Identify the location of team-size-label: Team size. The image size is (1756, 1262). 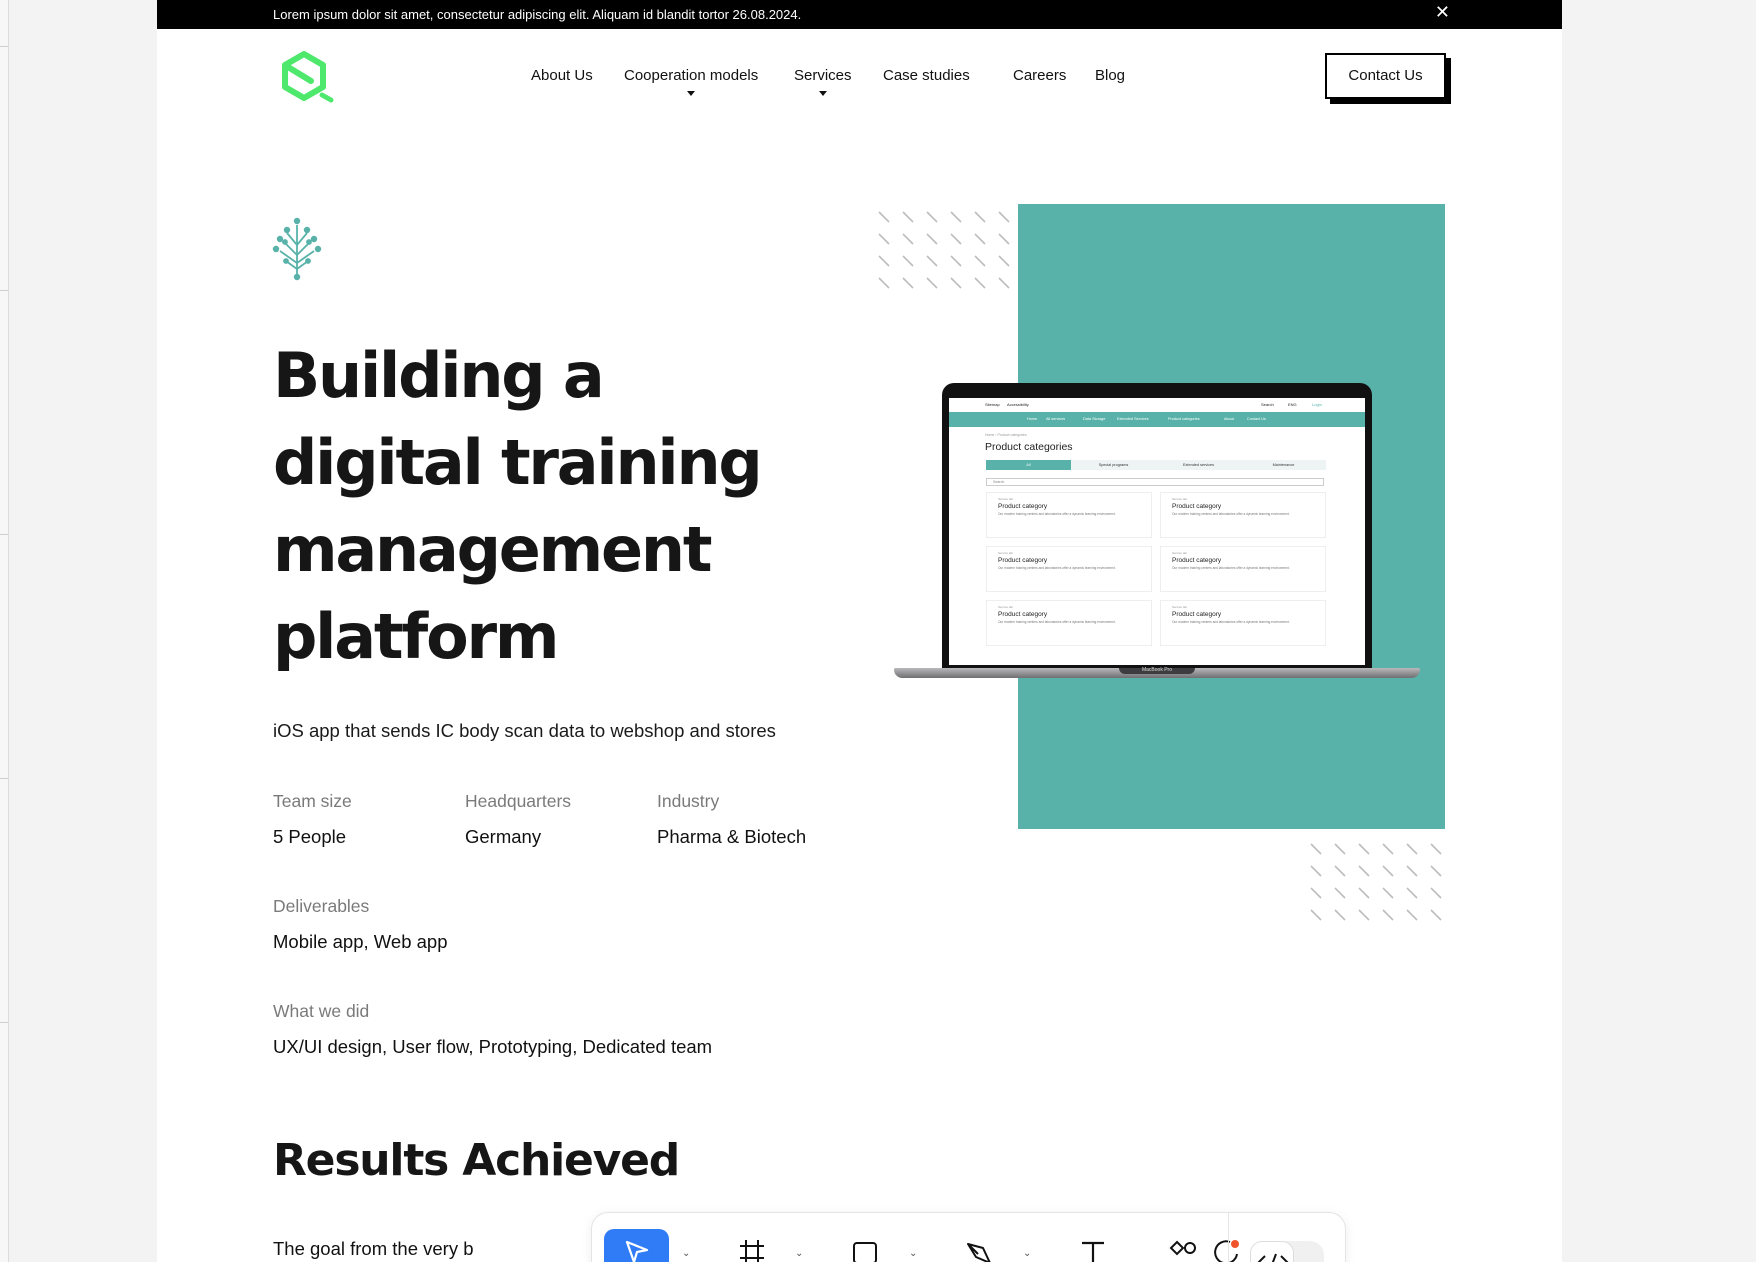
(312, 801).